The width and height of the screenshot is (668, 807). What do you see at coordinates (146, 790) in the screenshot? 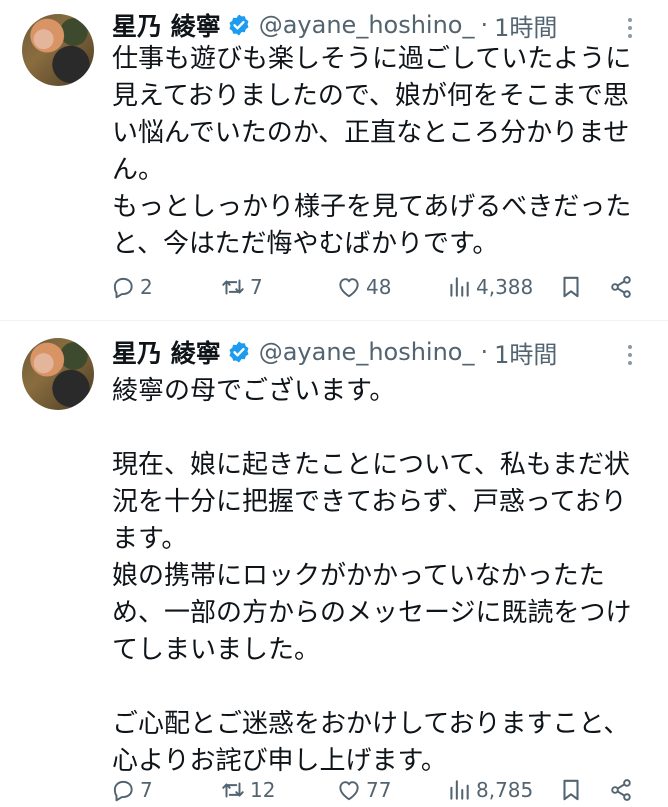
I see `reply-count: 7` at bounding box center [146, 790].